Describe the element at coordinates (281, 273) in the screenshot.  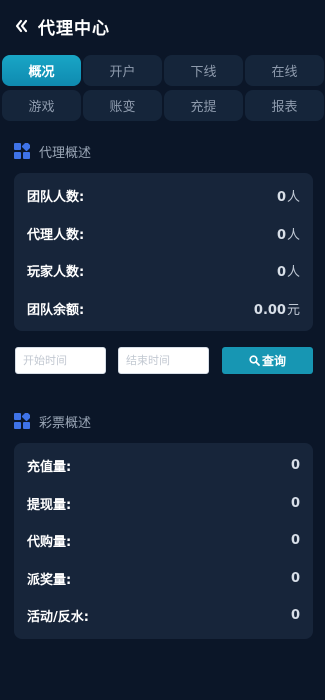
I see `player-count-value: 0` at that location.